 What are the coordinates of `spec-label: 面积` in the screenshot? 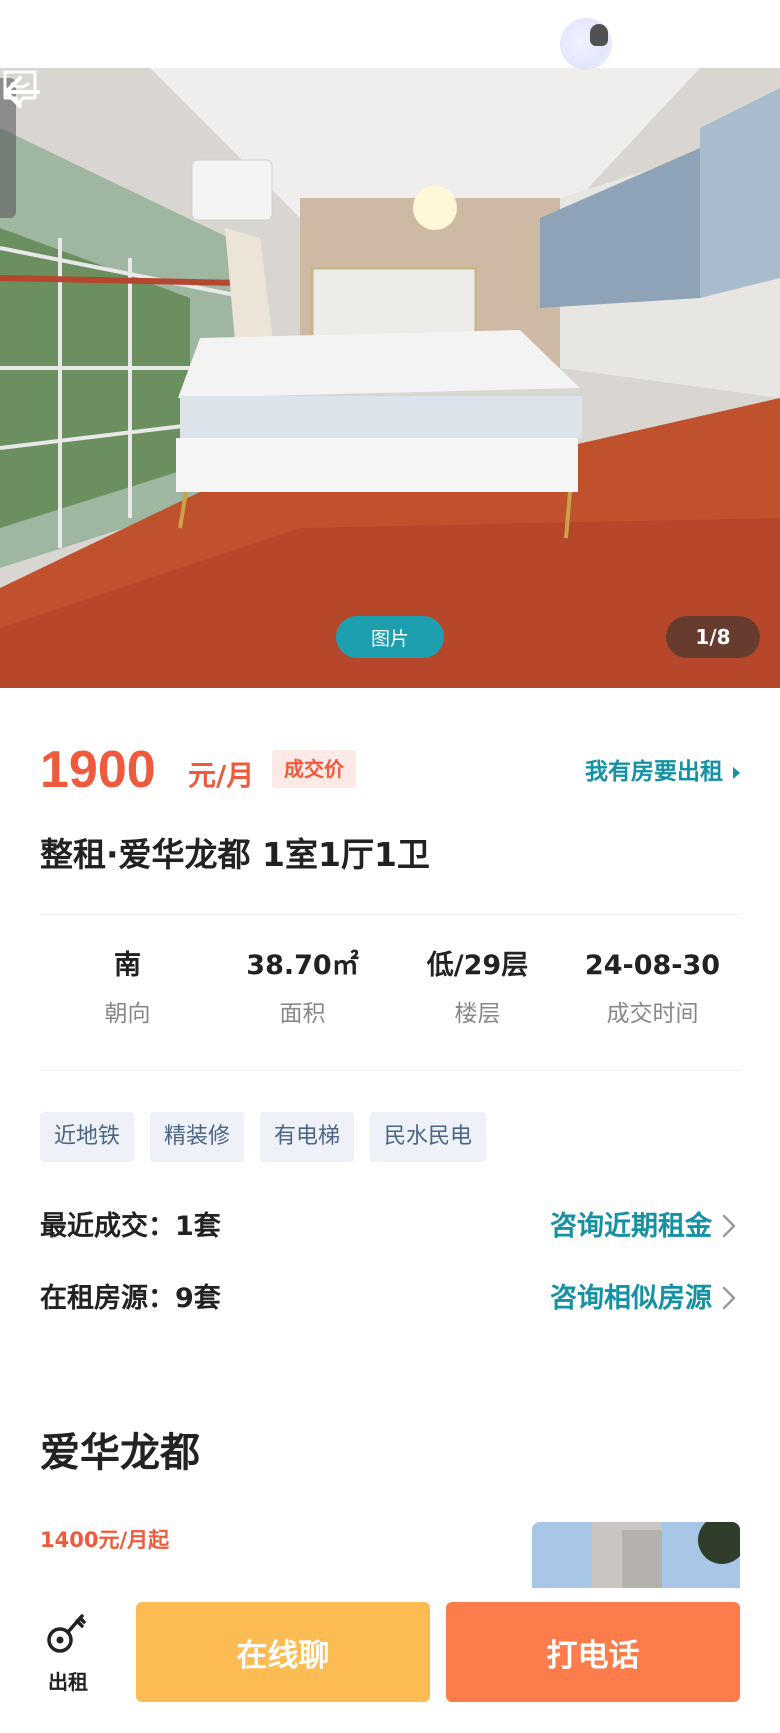 It's located at (302, 1014).